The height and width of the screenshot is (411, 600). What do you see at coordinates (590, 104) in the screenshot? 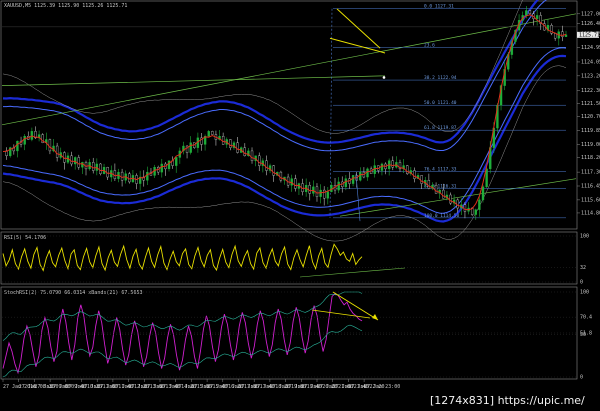
I see `price-tick-label: 1121.50` at bounding box center [590, 104].